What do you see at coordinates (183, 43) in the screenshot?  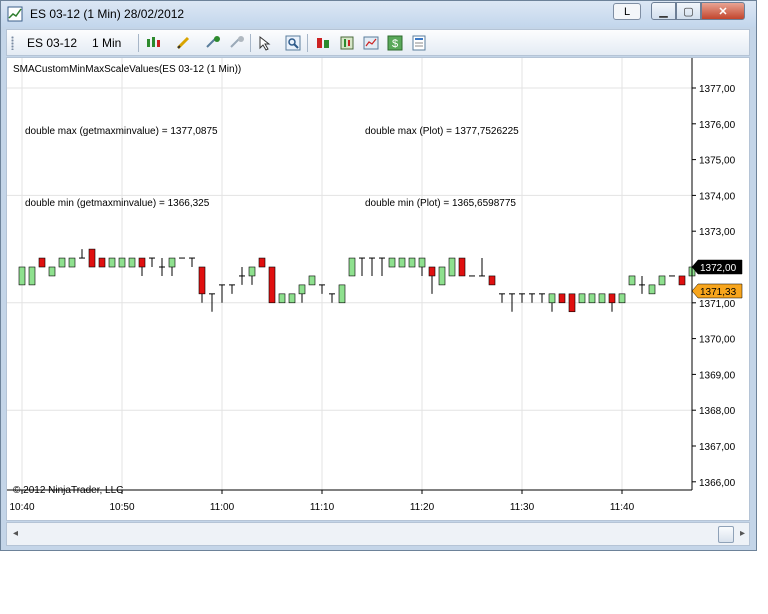 I see `drawing-pencil-icon` at bounding box center [183, 43].